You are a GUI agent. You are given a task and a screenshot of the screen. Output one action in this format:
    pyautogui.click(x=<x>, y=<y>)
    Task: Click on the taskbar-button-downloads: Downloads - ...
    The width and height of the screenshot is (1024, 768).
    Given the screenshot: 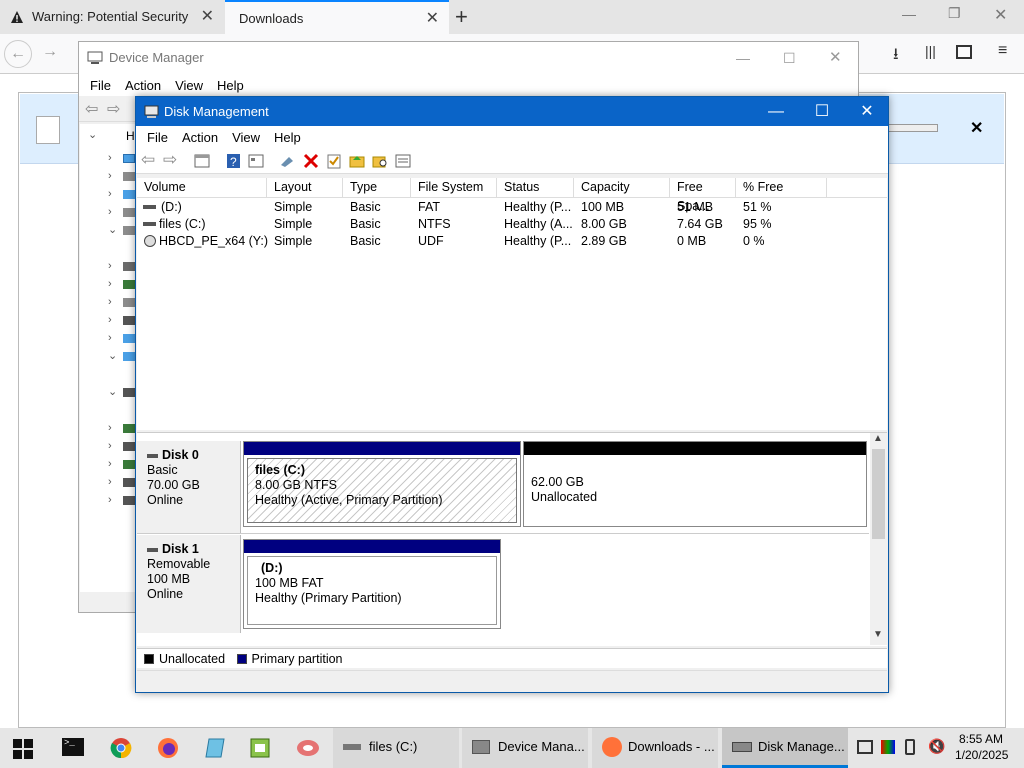 What is the action you would take?
    pyautogui.click(x=655, y=748)
    